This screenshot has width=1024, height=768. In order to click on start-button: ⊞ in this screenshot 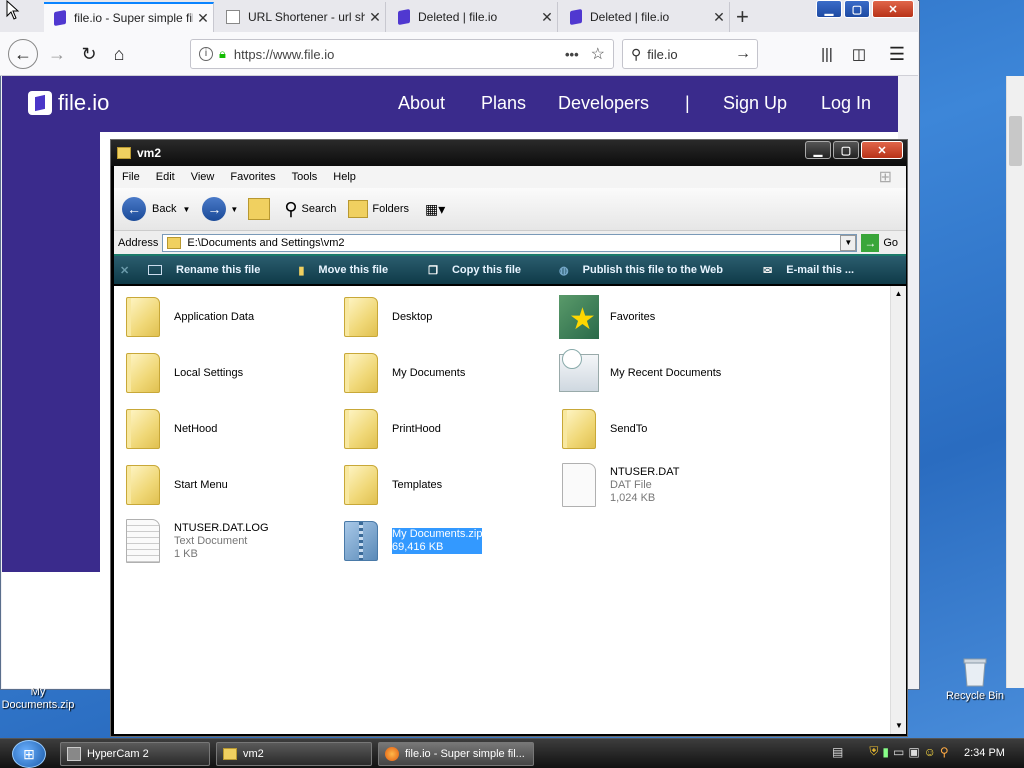, I will do `click(29, 754)`.